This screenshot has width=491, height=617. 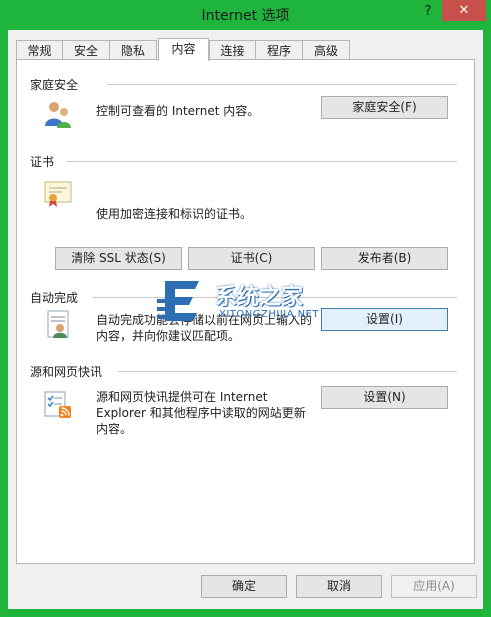 What do you see at coordinates (58, 324) in the screenshot?
I see `autocomplete-icon` at bounding box center [58, 324].